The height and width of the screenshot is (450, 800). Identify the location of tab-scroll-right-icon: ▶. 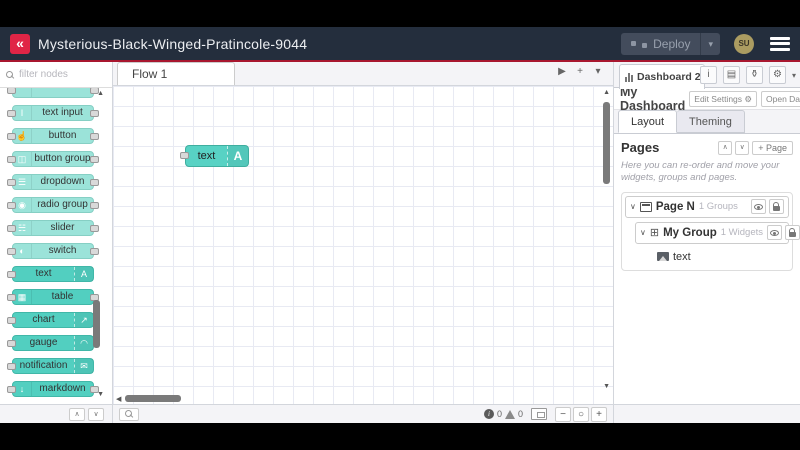
(562, 71).